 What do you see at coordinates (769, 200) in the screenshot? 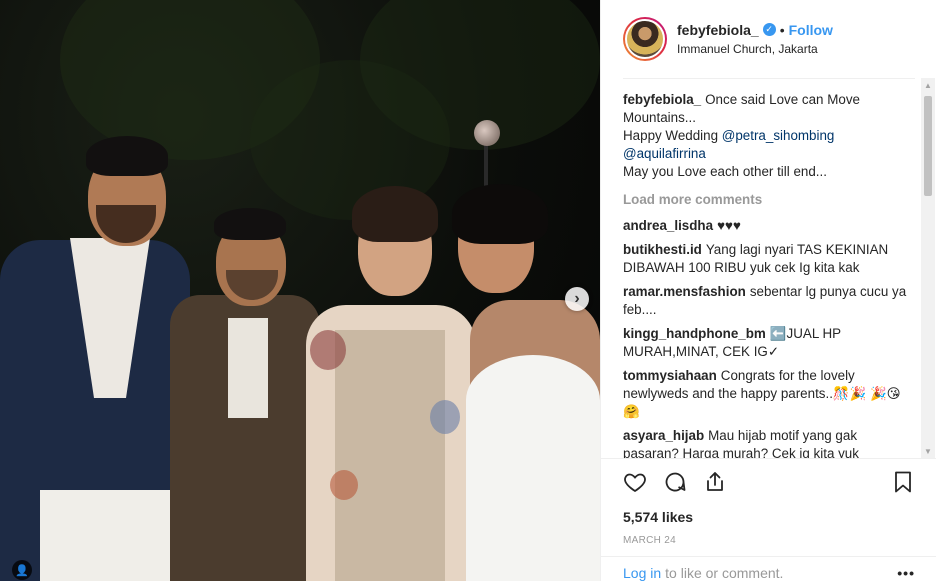
I see `load-more-comments-button: Load more comments` at bounding box center [769, 200].